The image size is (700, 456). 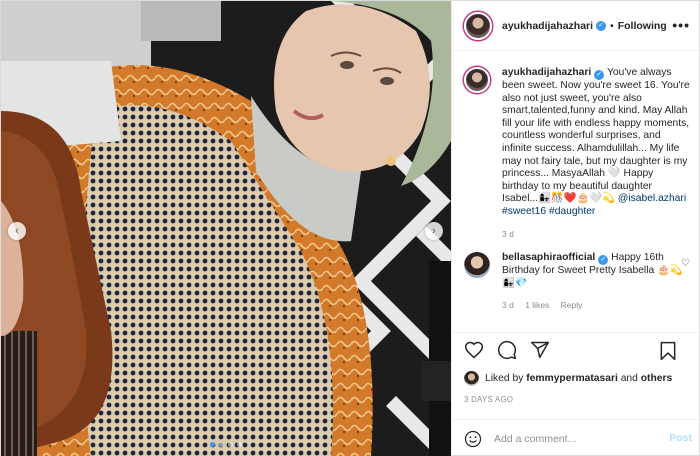 What do you see at coordinates (508, 233) in the screenshot?
I see `caption-age: 3 d` at bounding box center [508, 233].